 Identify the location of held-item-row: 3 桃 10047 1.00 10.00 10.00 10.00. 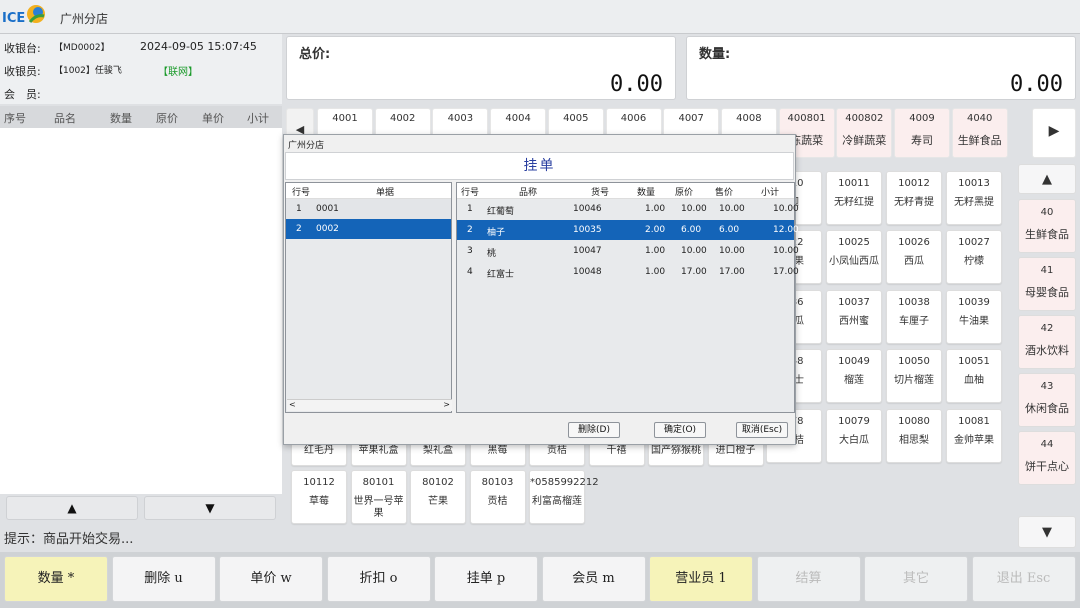
(628, 251).